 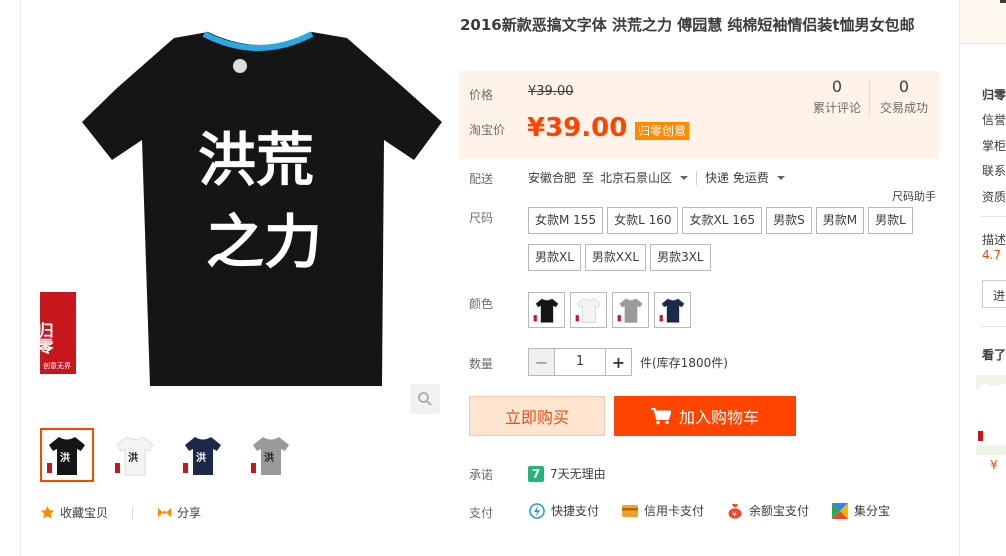 I want to click on promise-text: 7天无理由, so click(x=578, y=474).